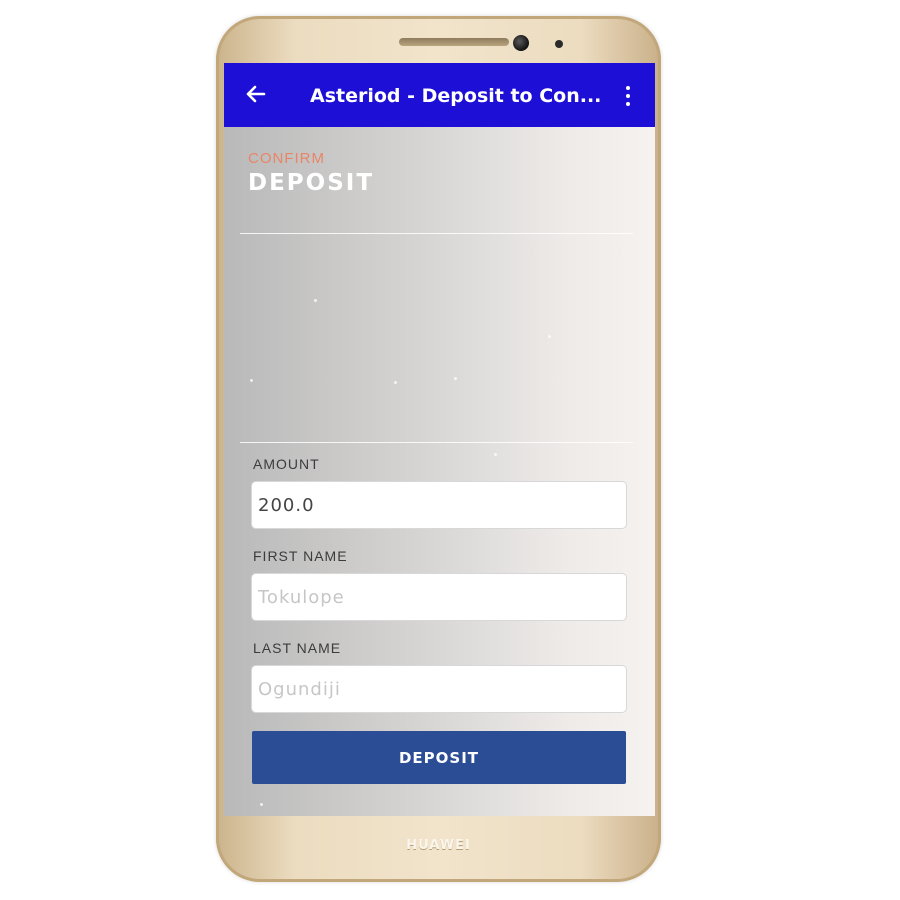 The height and width of the screenshot is (900, 900). Describe the element at coordinates (454, 42) in the screenshot. I see `earpiece-speaker` at that location.